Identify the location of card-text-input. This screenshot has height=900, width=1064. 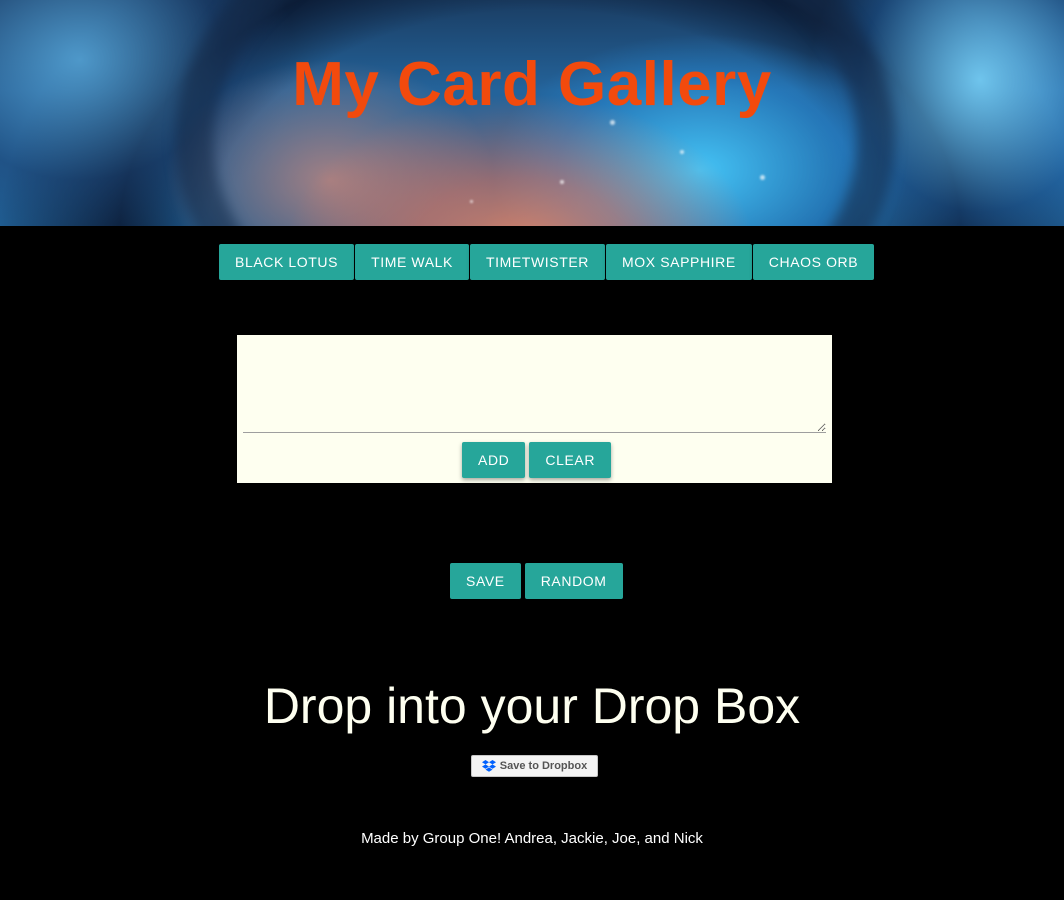
(534, 384).